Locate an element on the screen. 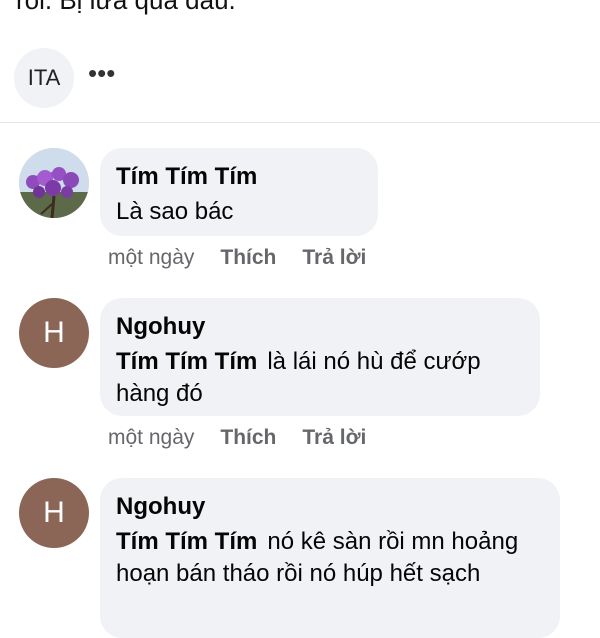 This screenshot has height=638, width=600. comment-author: Tím Tím Tím is located at coordinates (239, 177).